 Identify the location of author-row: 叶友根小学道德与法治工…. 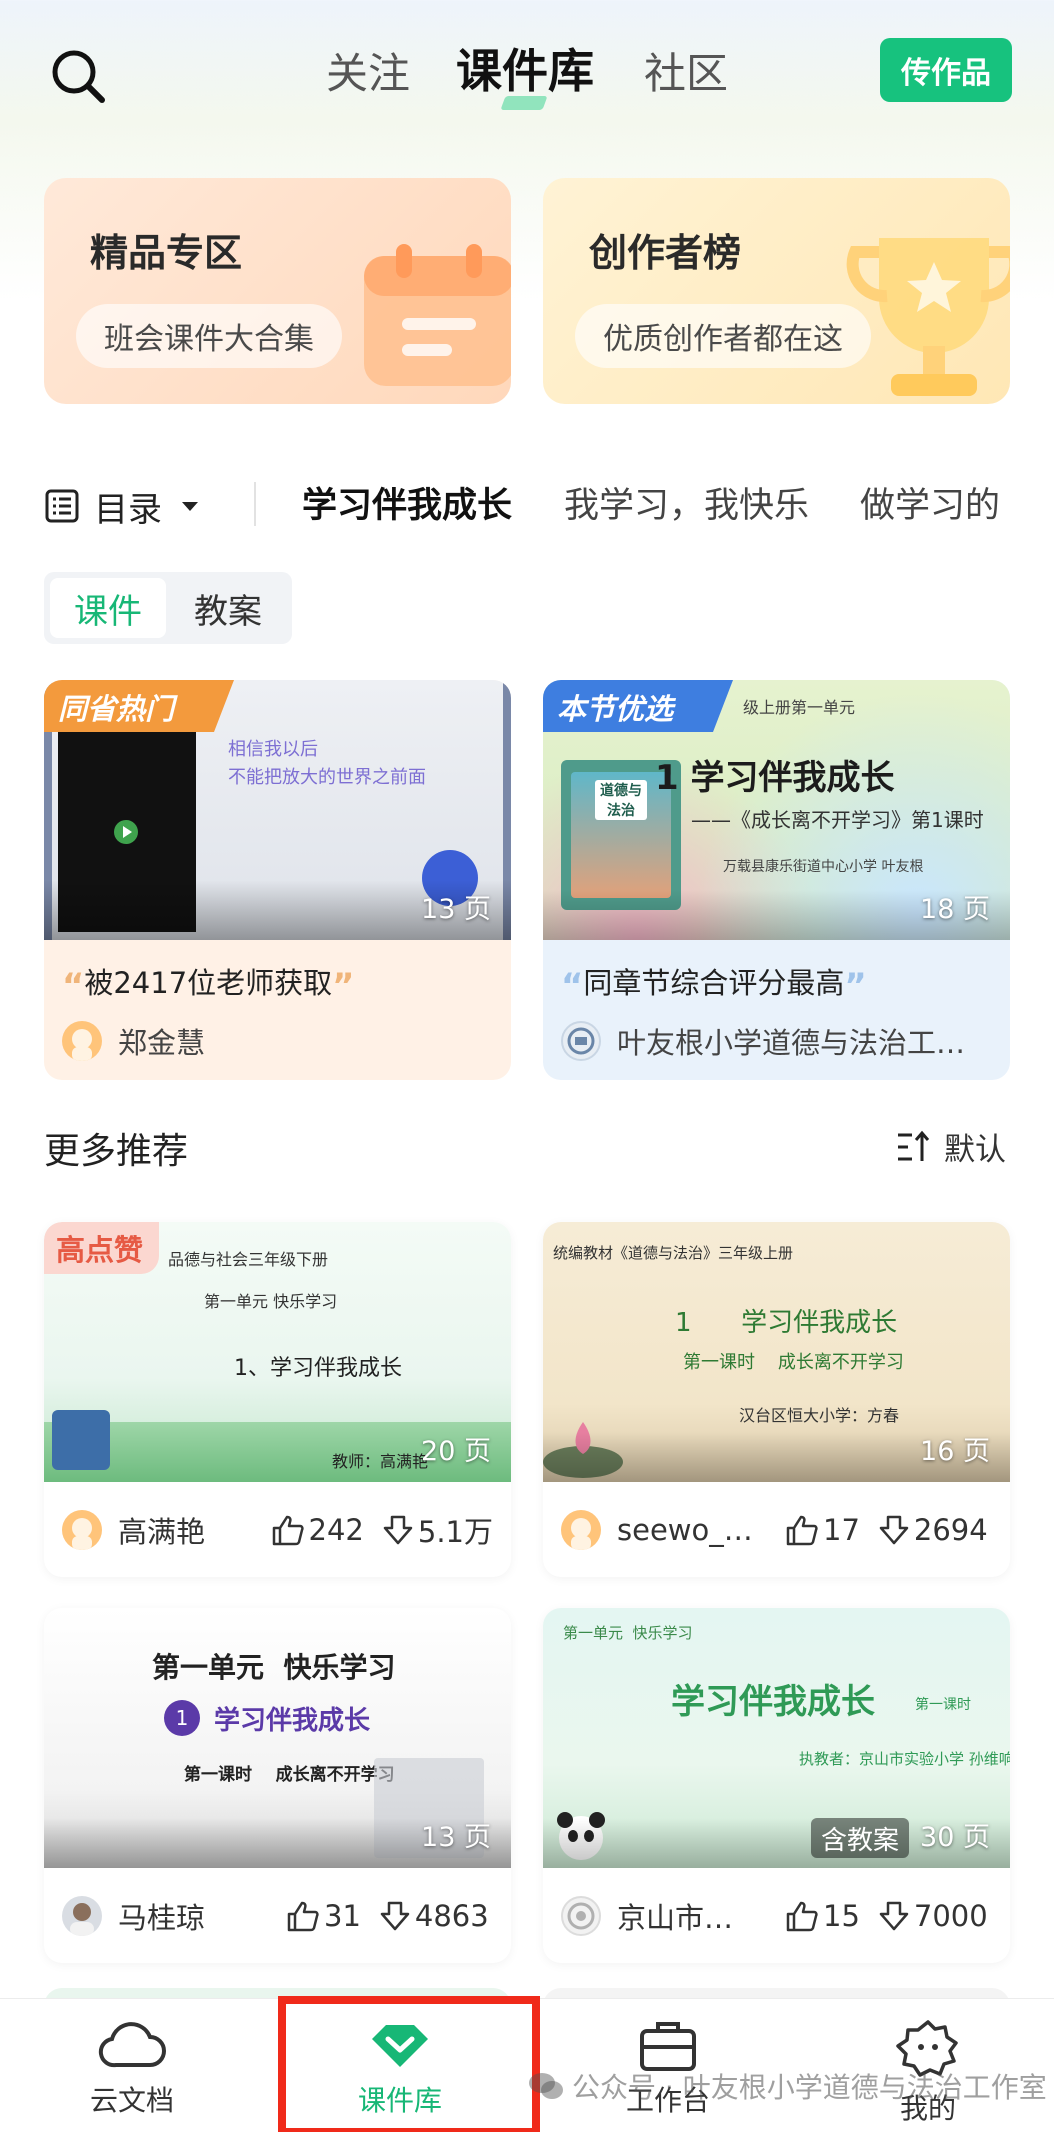
(763, 1041).